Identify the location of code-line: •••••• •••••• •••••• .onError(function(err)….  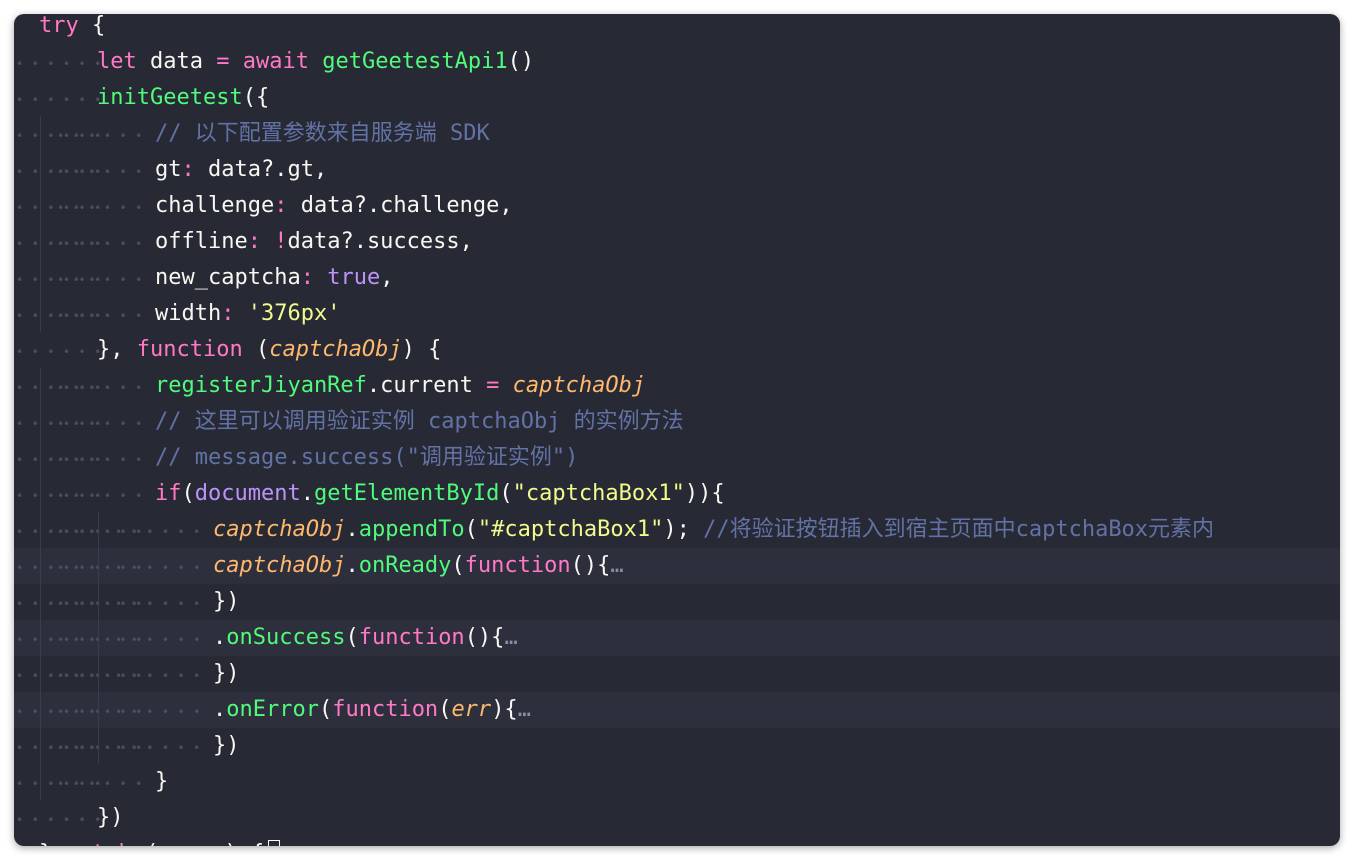
(677, 710).